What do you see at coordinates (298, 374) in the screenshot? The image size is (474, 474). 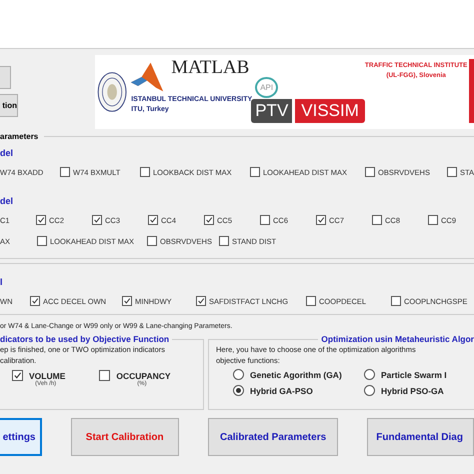 I see `algorithm-radio: Genetic Agorithm (GA)` at bounding box center [298, 374].